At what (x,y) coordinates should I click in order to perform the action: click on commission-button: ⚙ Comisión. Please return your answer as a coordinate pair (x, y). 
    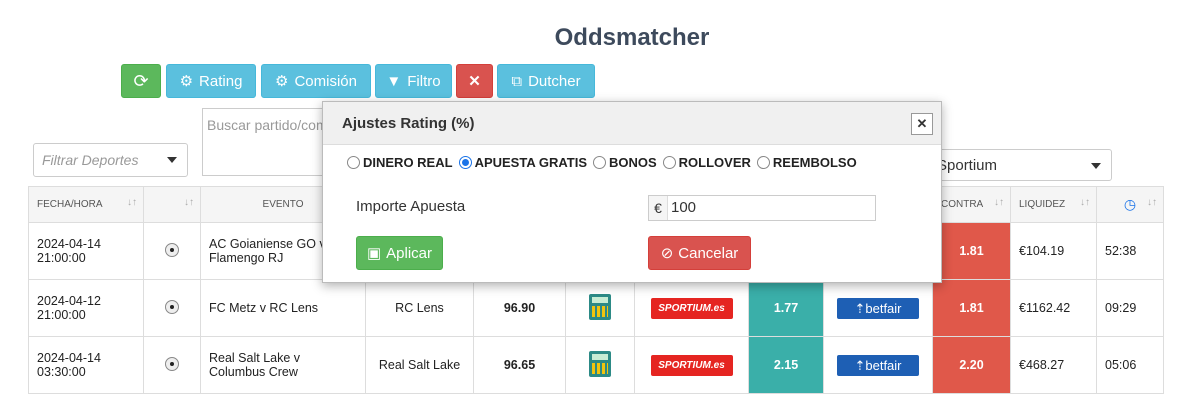
    Looking at the image, I should click on (316, 81).